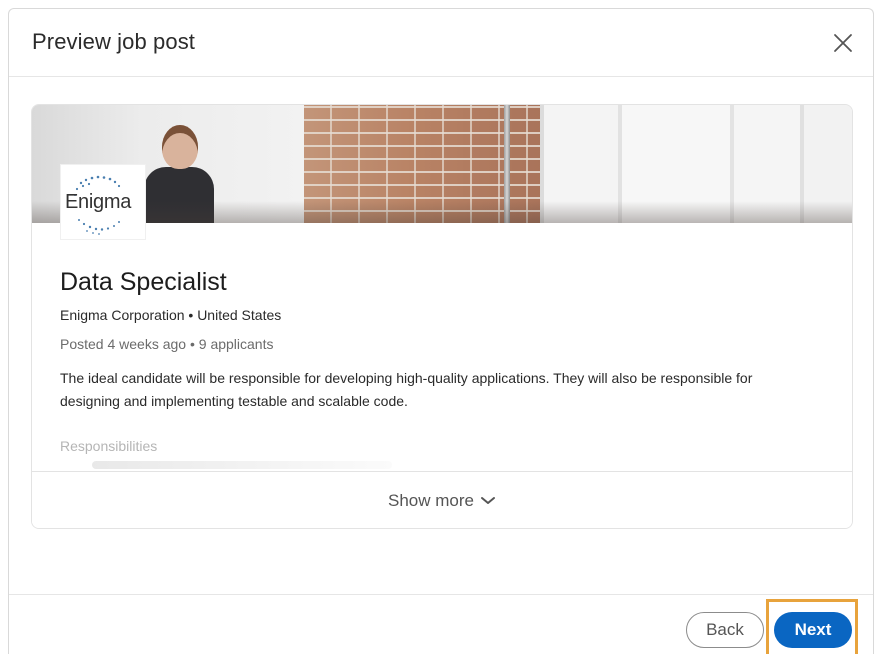 The width and height of the screenshot is (877, 654). I want to click on close-icon, so click(843, 43).